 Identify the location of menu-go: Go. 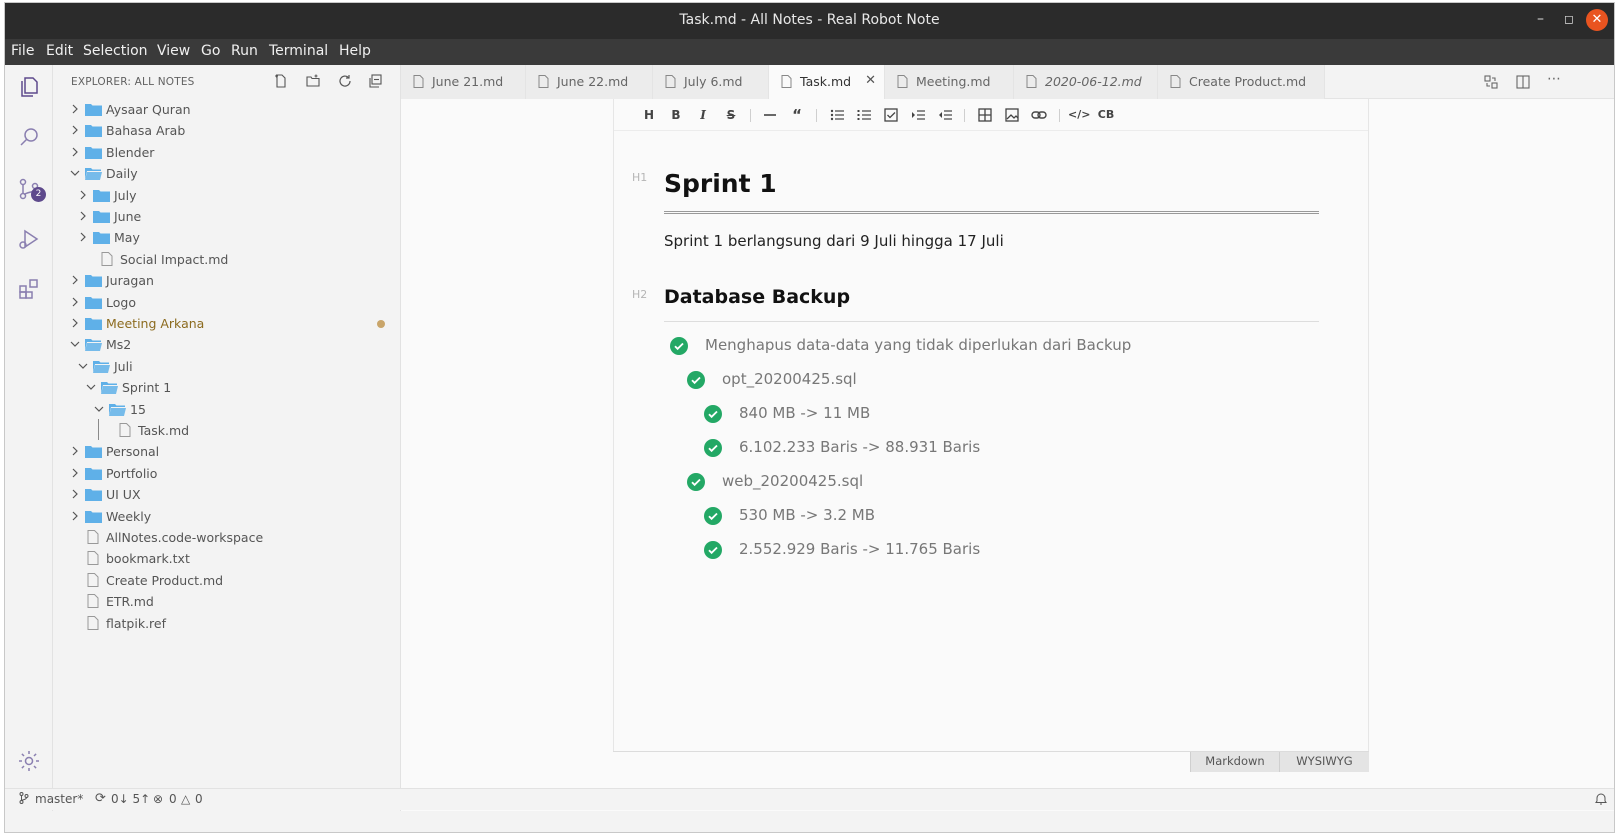
(210, 51).